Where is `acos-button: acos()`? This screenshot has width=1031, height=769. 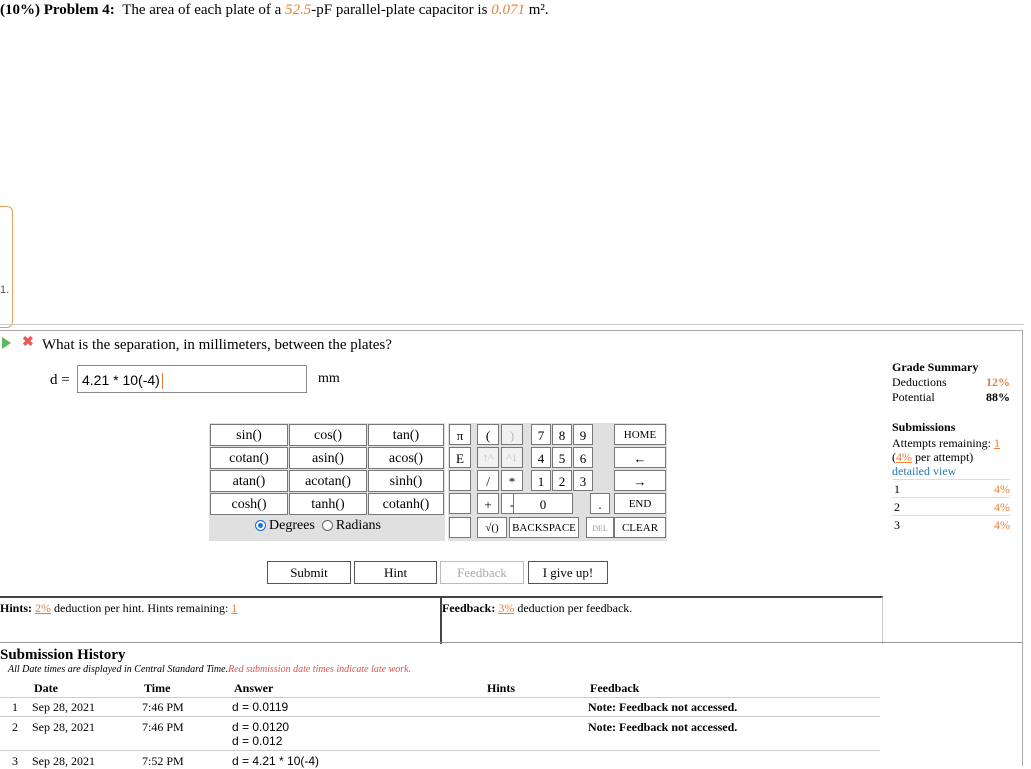 acos-button: acos() is located at coordinates (406, 458).